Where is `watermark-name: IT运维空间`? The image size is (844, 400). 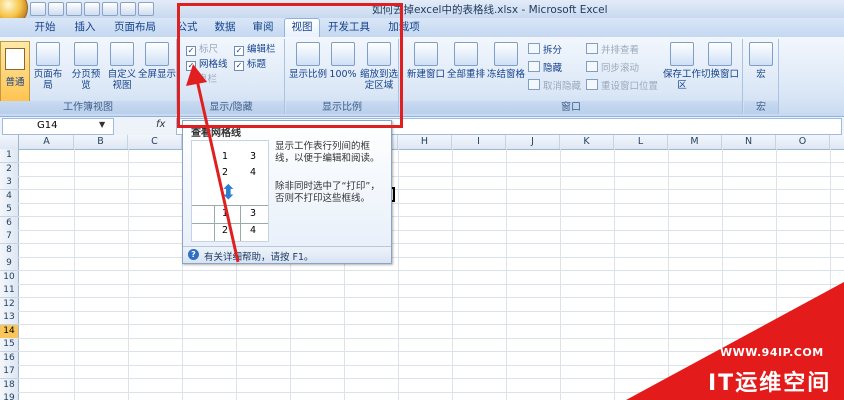
watermark-name: IT运维空间 is located at coordinates (770, 383).